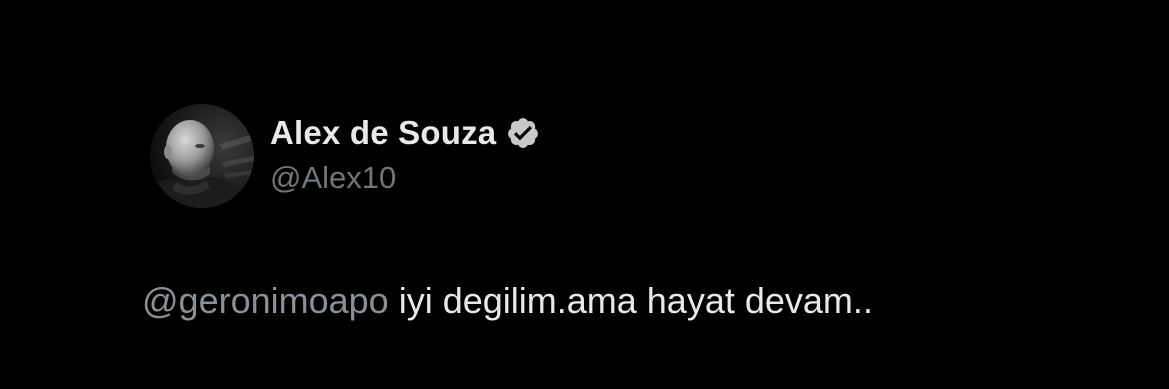 Image resolution: width=1169 pixels, height=389 pixels. Describe the element at coordinates (630, 300) in the screenshot. I see `tweet-body-text: iyi degilim.ama hayat devam..` at that location.